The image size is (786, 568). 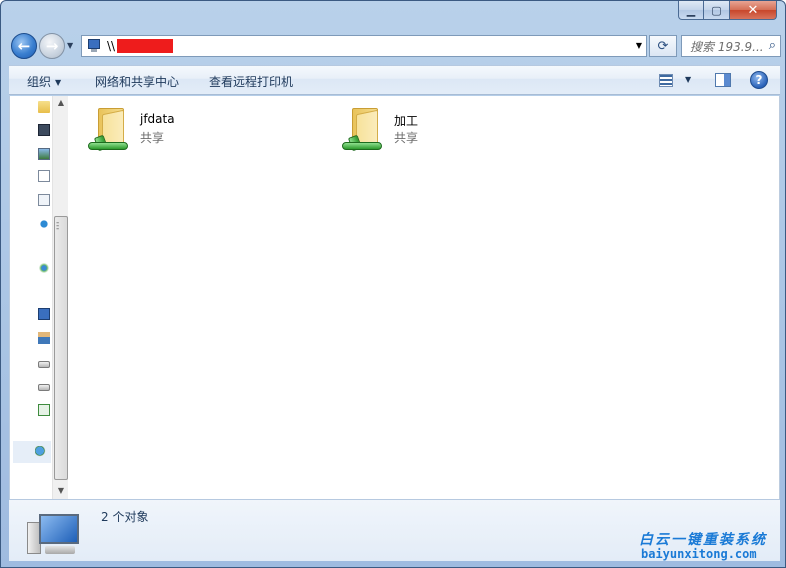 What do you see at coordinates (699, 554) in the screenshot?
I see `watermark-url: baiyunxitong.com` at bounding box center [699, 554].